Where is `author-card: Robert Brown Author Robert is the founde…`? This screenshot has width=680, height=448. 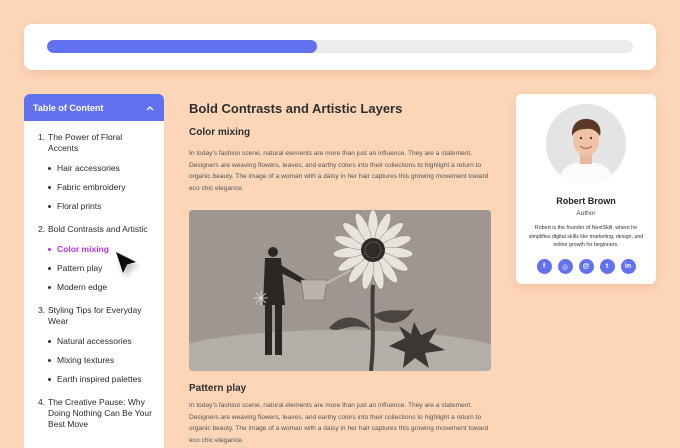 author-card: Robert Brown Author Robert is the founde… is located at coordinates (586, 189).